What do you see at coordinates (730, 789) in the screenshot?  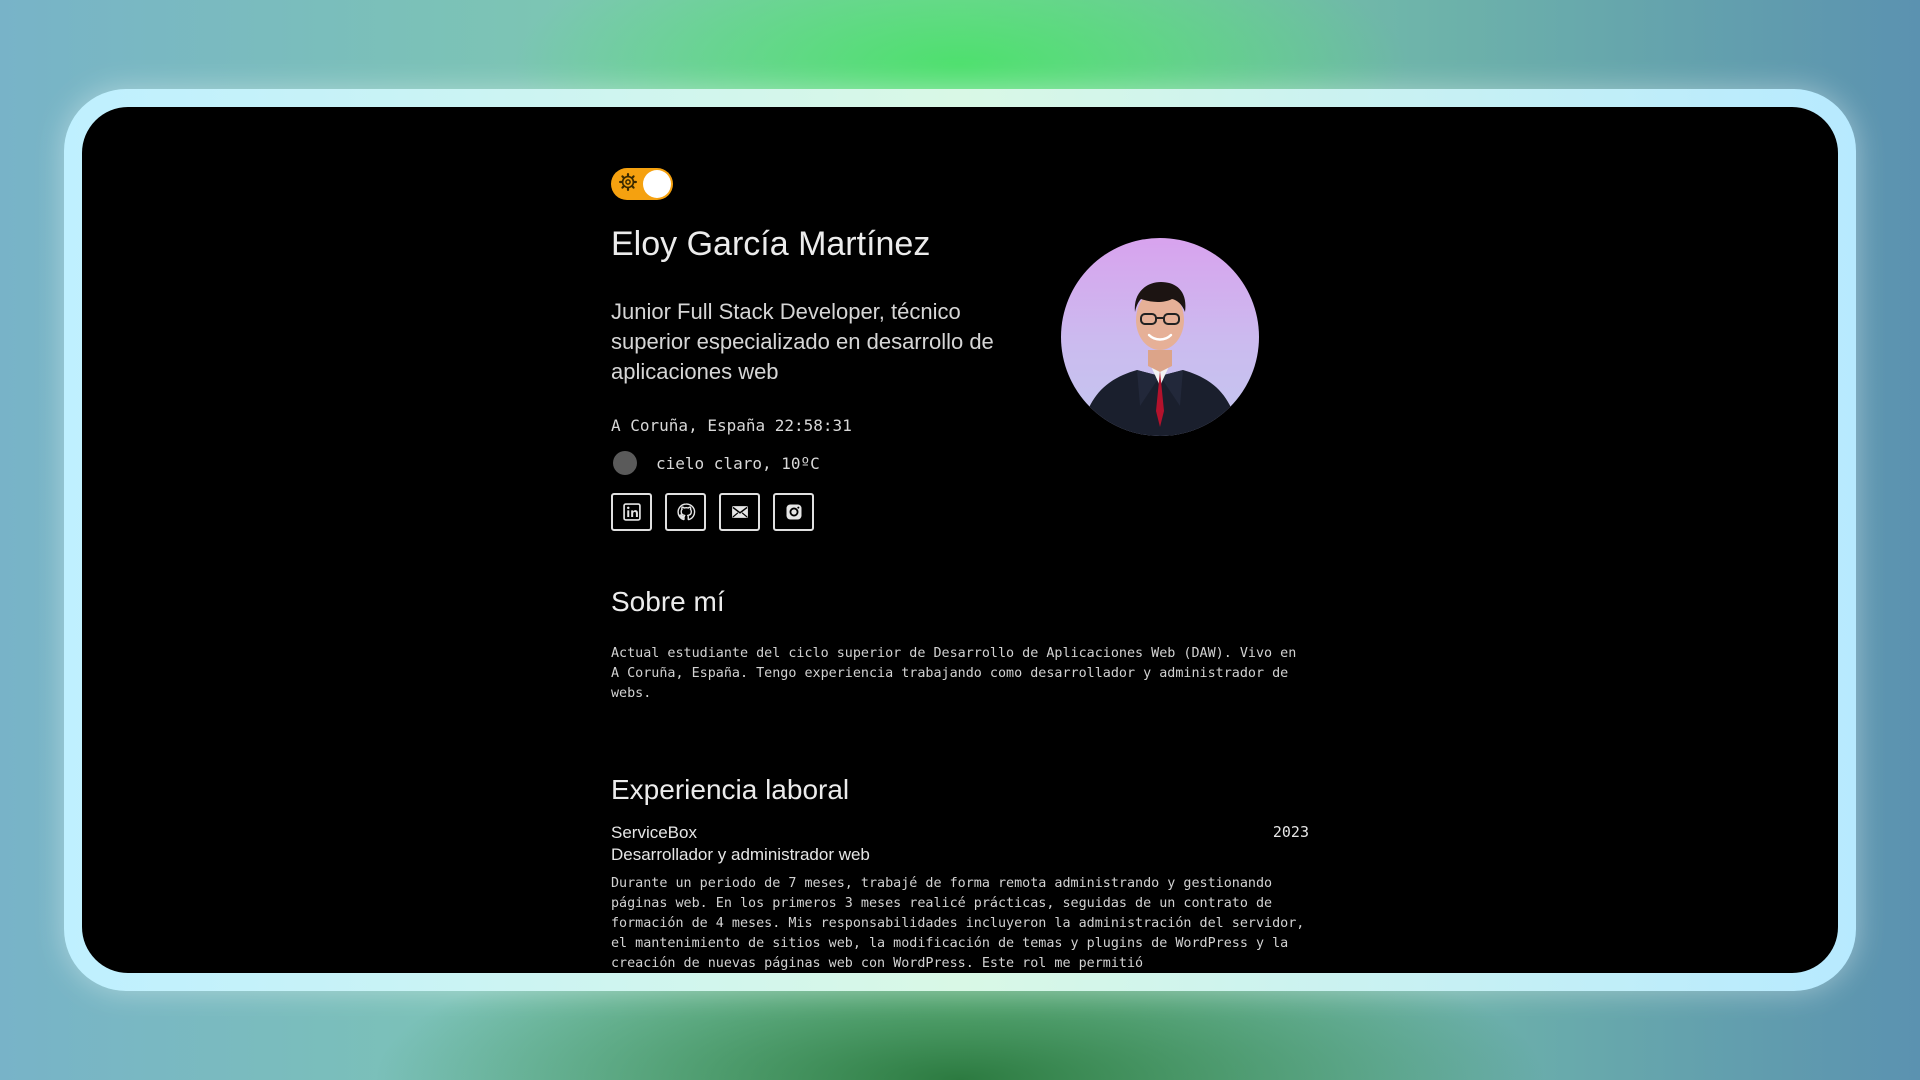 I see `experience-title: Experiencia laboral` at bounding box center [730, 789].